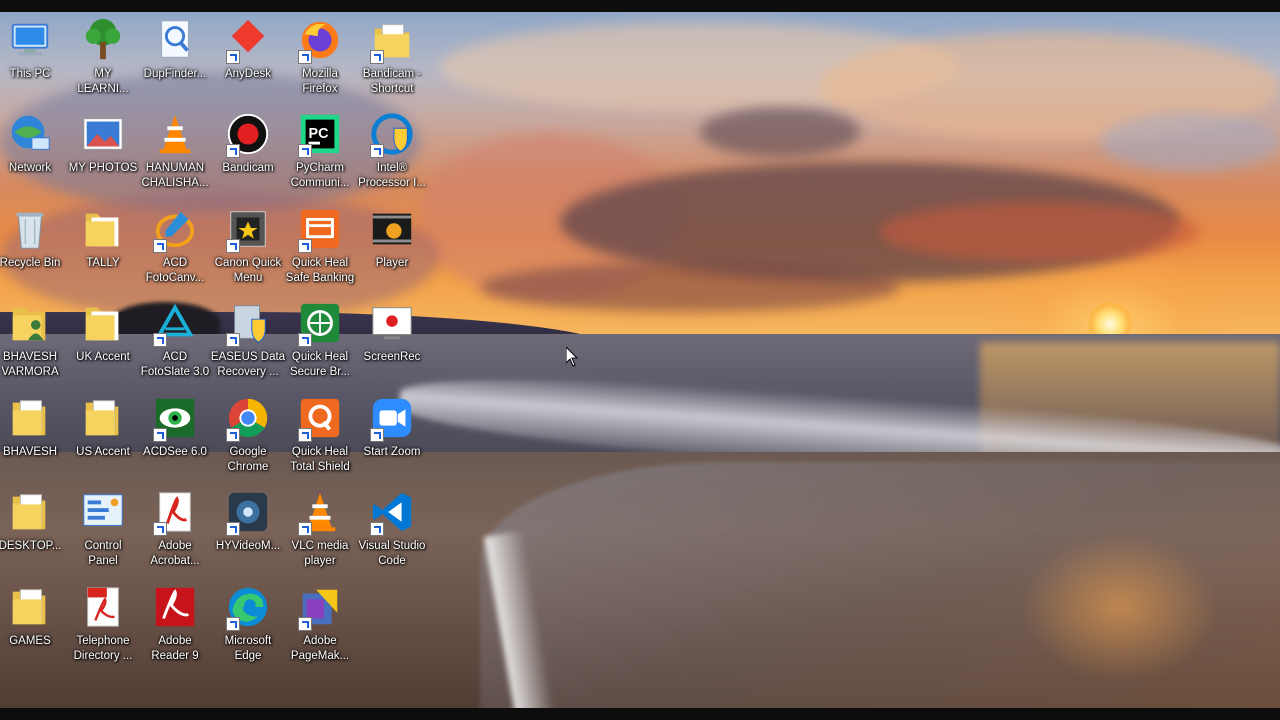 Image resolution: width=1280 pixels, height=720 pixels. What do you see at coordinates (33, 339) in the screenshot?
I see `desktop-icon-bhavesh-varmora: BHAVESH VARMORA` at bounding box center [33, 339].